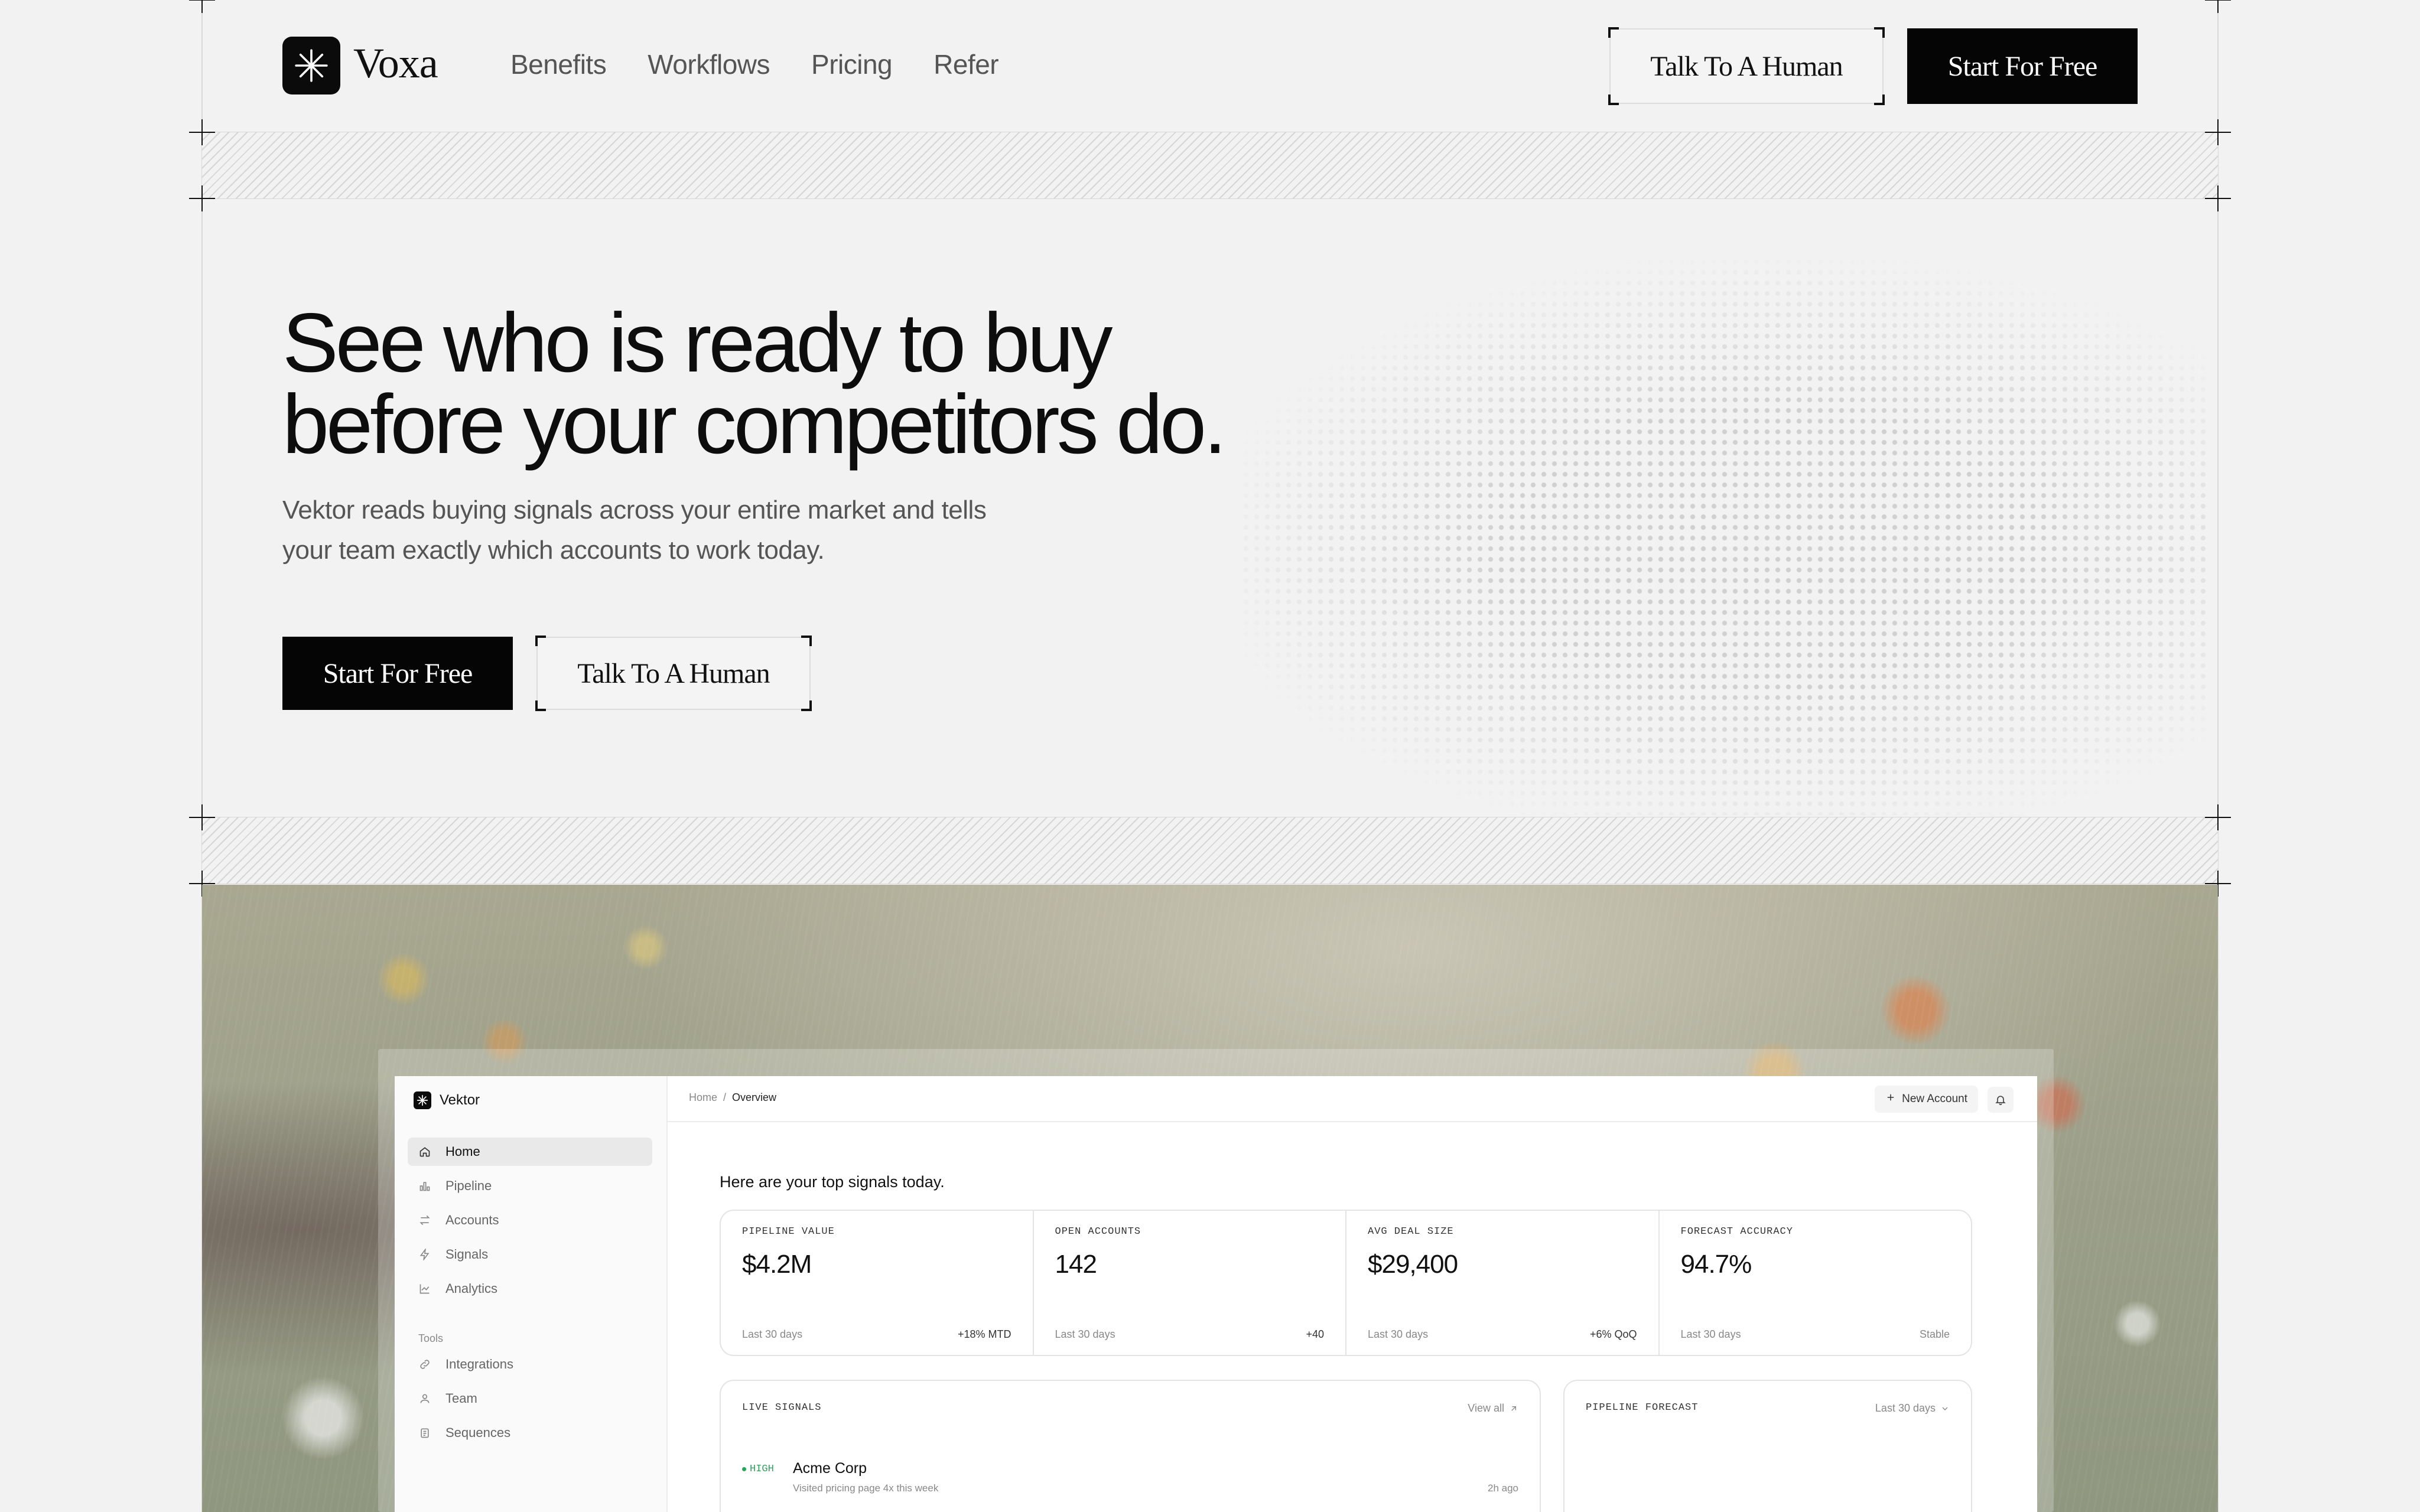 The width and height of the screenshot is (2420, 1512). Describe the element at coordinates (744, 1469) in the screenshot. I see `status-dot-icon` at that location.